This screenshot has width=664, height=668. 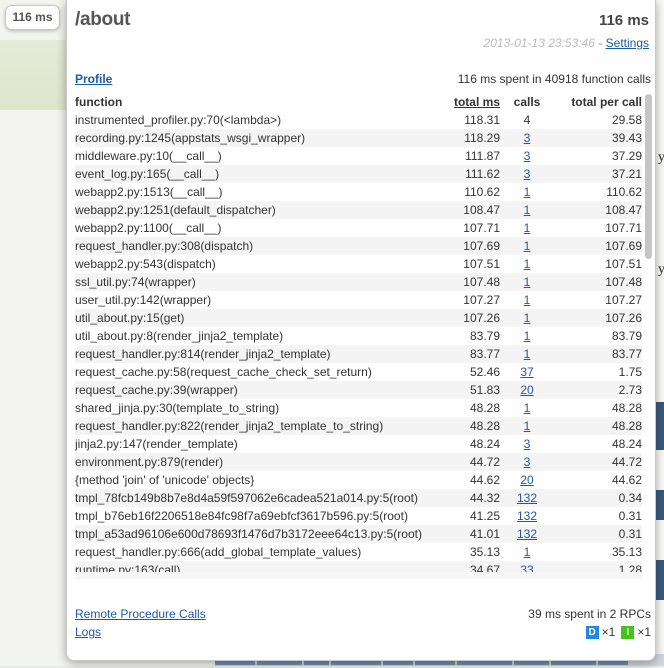 What do you see at coordinates (165, 480) in the screenshot?
I see `function-cell: {method 'join' of 'unicode' objects}` at bounding box center [165, 480].